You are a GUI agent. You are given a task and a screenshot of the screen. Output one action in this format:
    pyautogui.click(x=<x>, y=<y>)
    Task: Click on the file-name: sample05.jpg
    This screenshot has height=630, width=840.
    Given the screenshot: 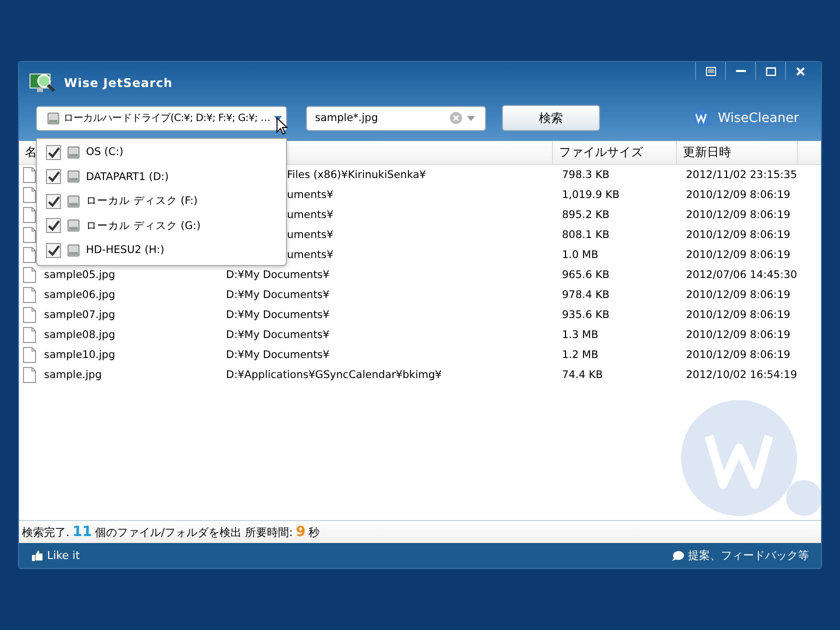 What is the action you would take?
    pyautogui.click(x=80, y=275)
    